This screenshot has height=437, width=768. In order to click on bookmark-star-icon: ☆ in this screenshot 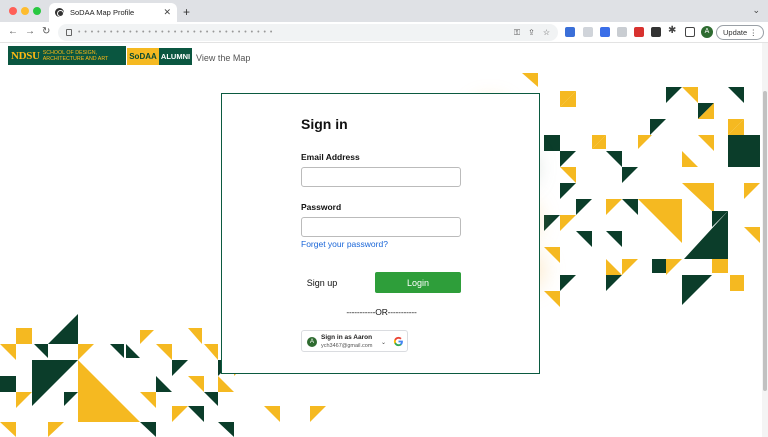, I will do `click(546, 32)`.